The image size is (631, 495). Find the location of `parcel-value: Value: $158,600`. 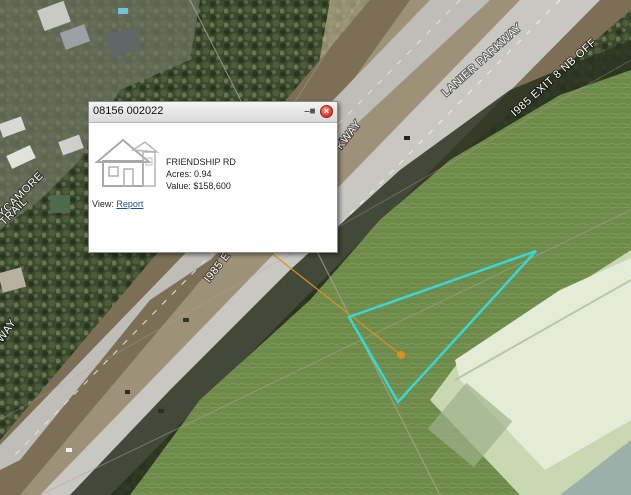

parcel-value: Value: $158,600 is located at coordinates (198, 186).